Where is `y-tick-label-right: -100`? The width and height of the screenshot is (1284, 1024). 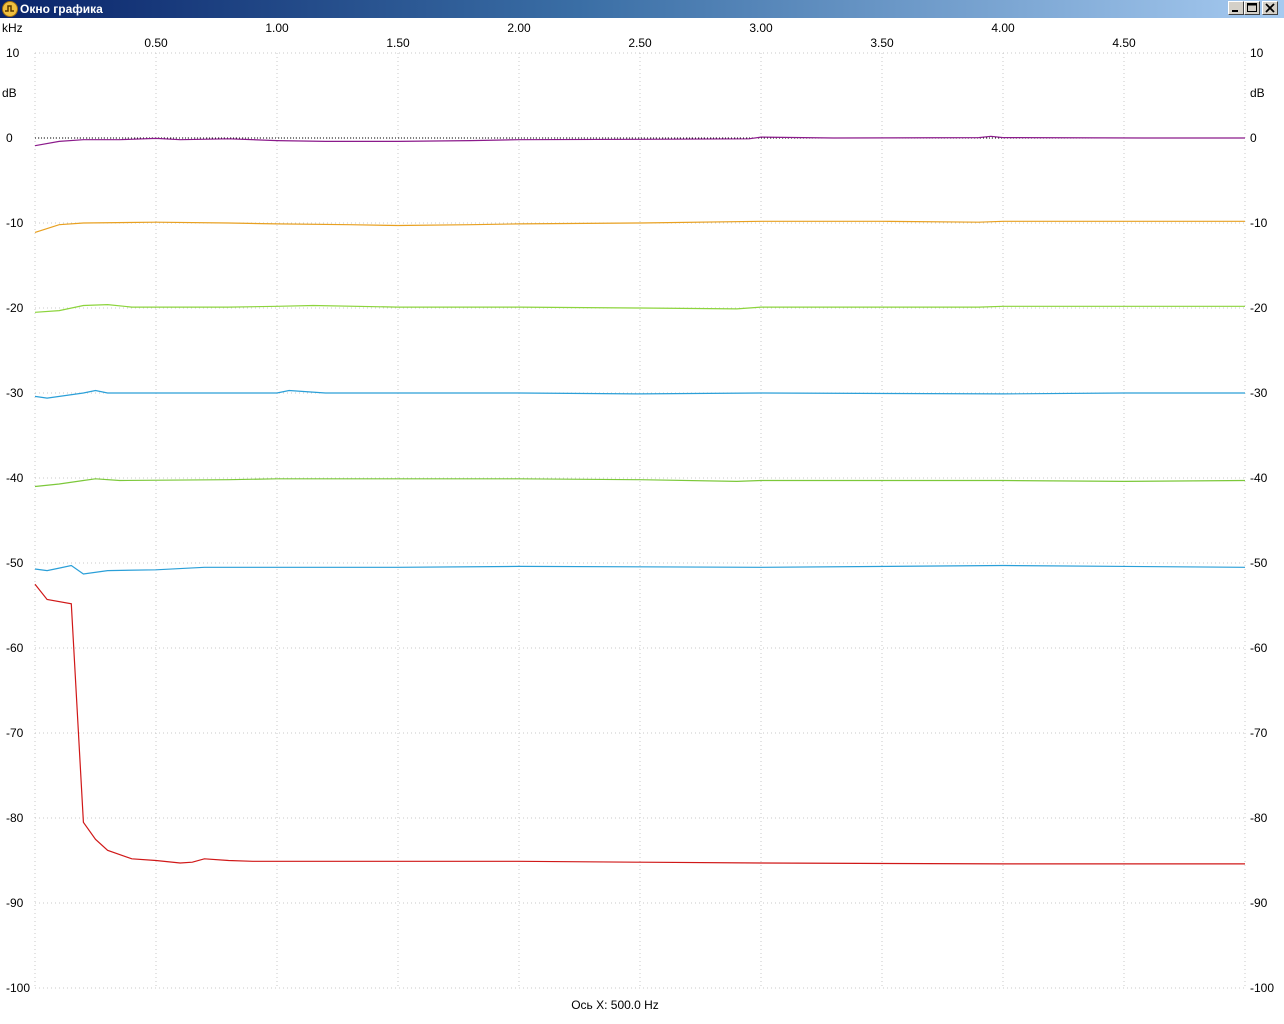
y-tick-label-right: -100 is located at coordinates (1262, 988).